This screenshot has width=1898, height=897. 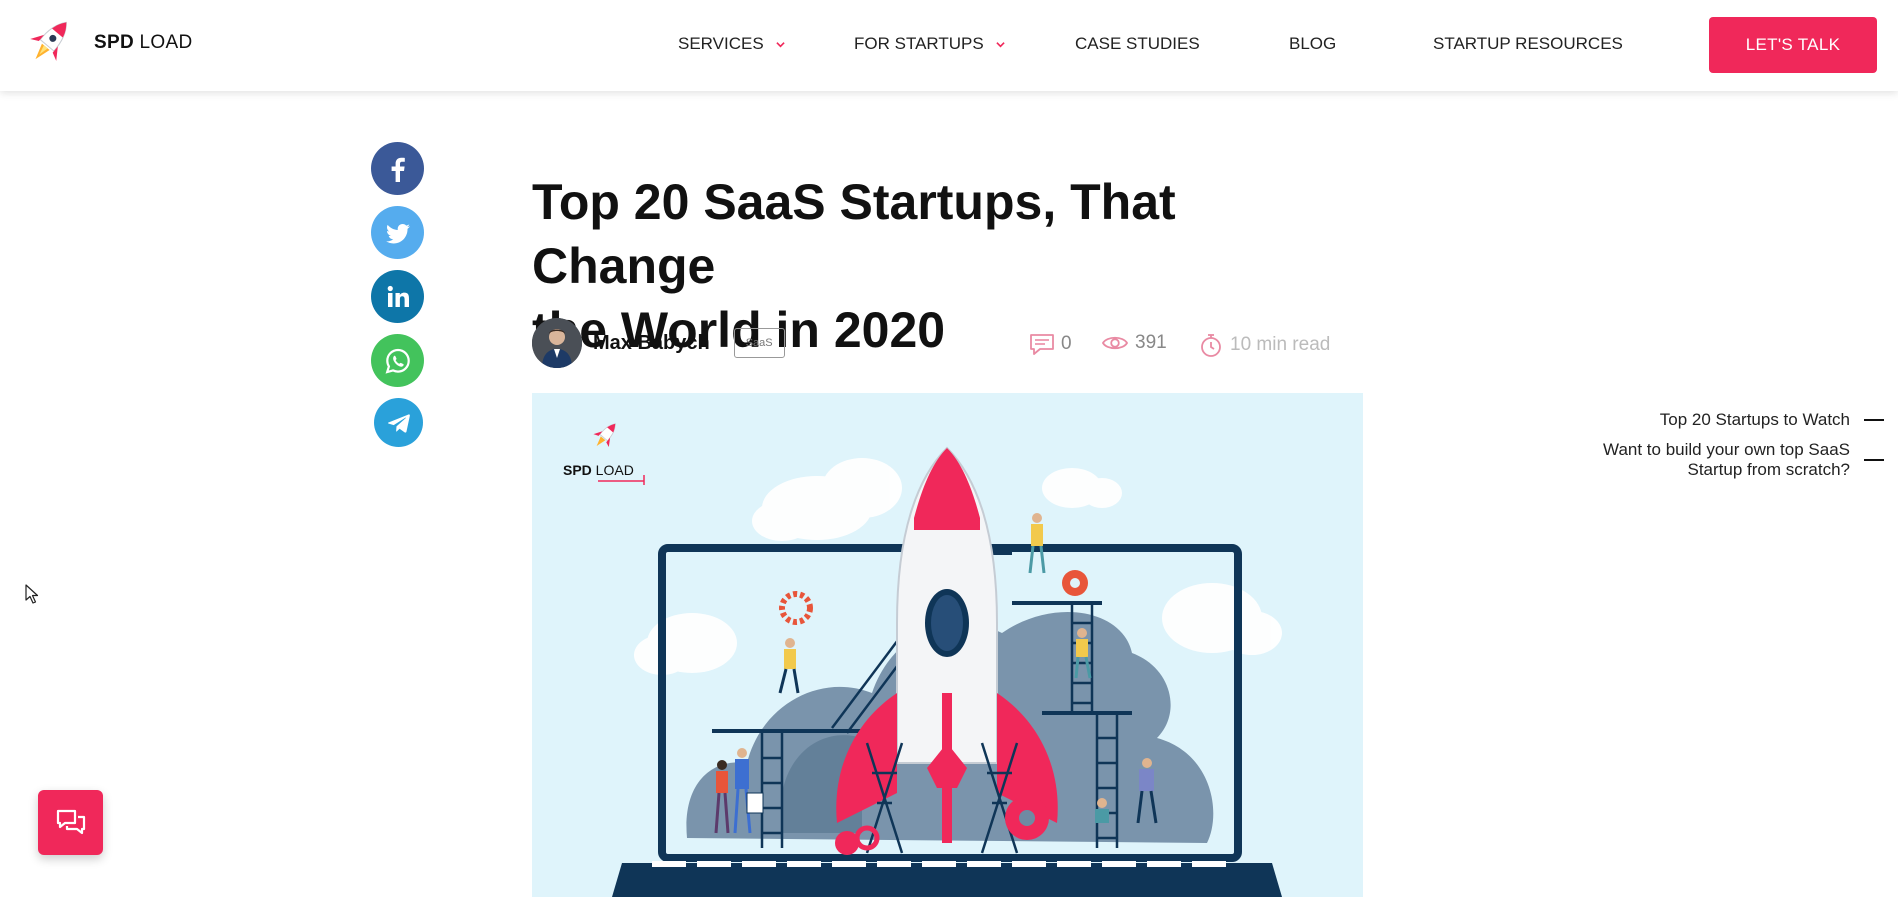 I want to click on twitter-icon, so click(x=397, y=233).